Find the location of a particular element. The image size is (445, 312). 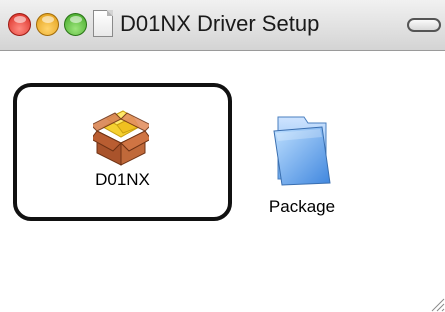

folder-item-package: Package is located at coordinates (302, 168).